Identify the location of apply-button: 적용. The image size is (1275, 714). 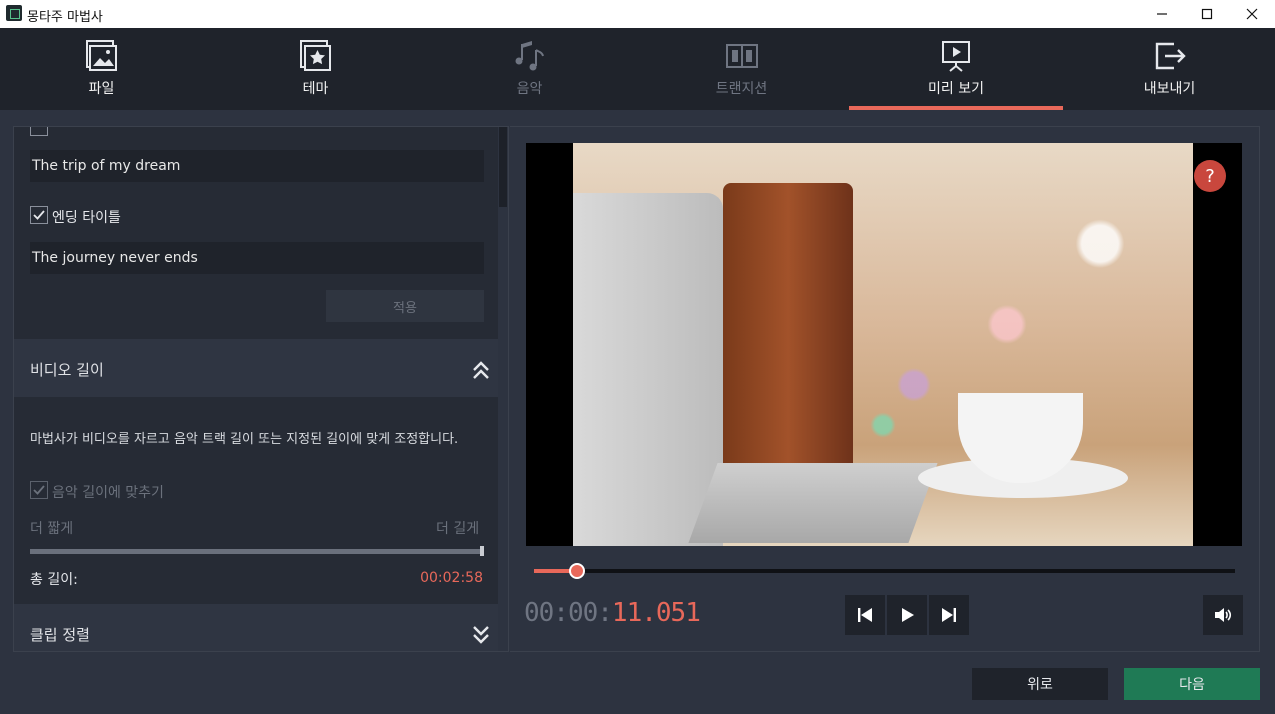
(405, 306).